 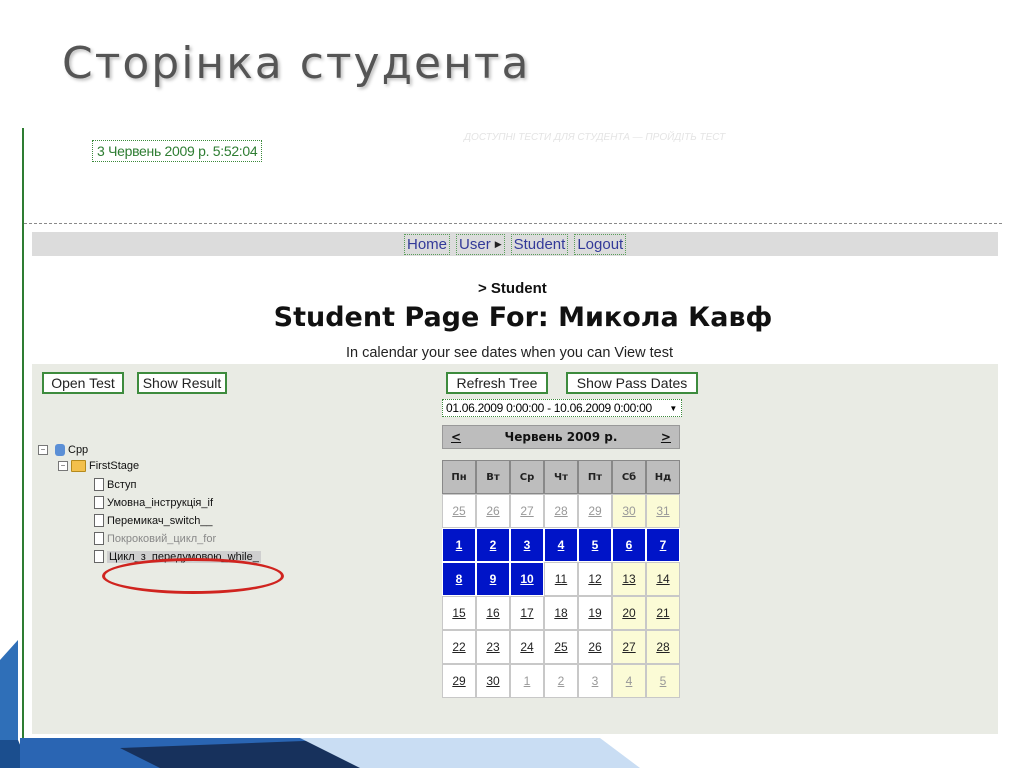 I want to click on nav-logout-label: Logout, so click(x=600, y=244).